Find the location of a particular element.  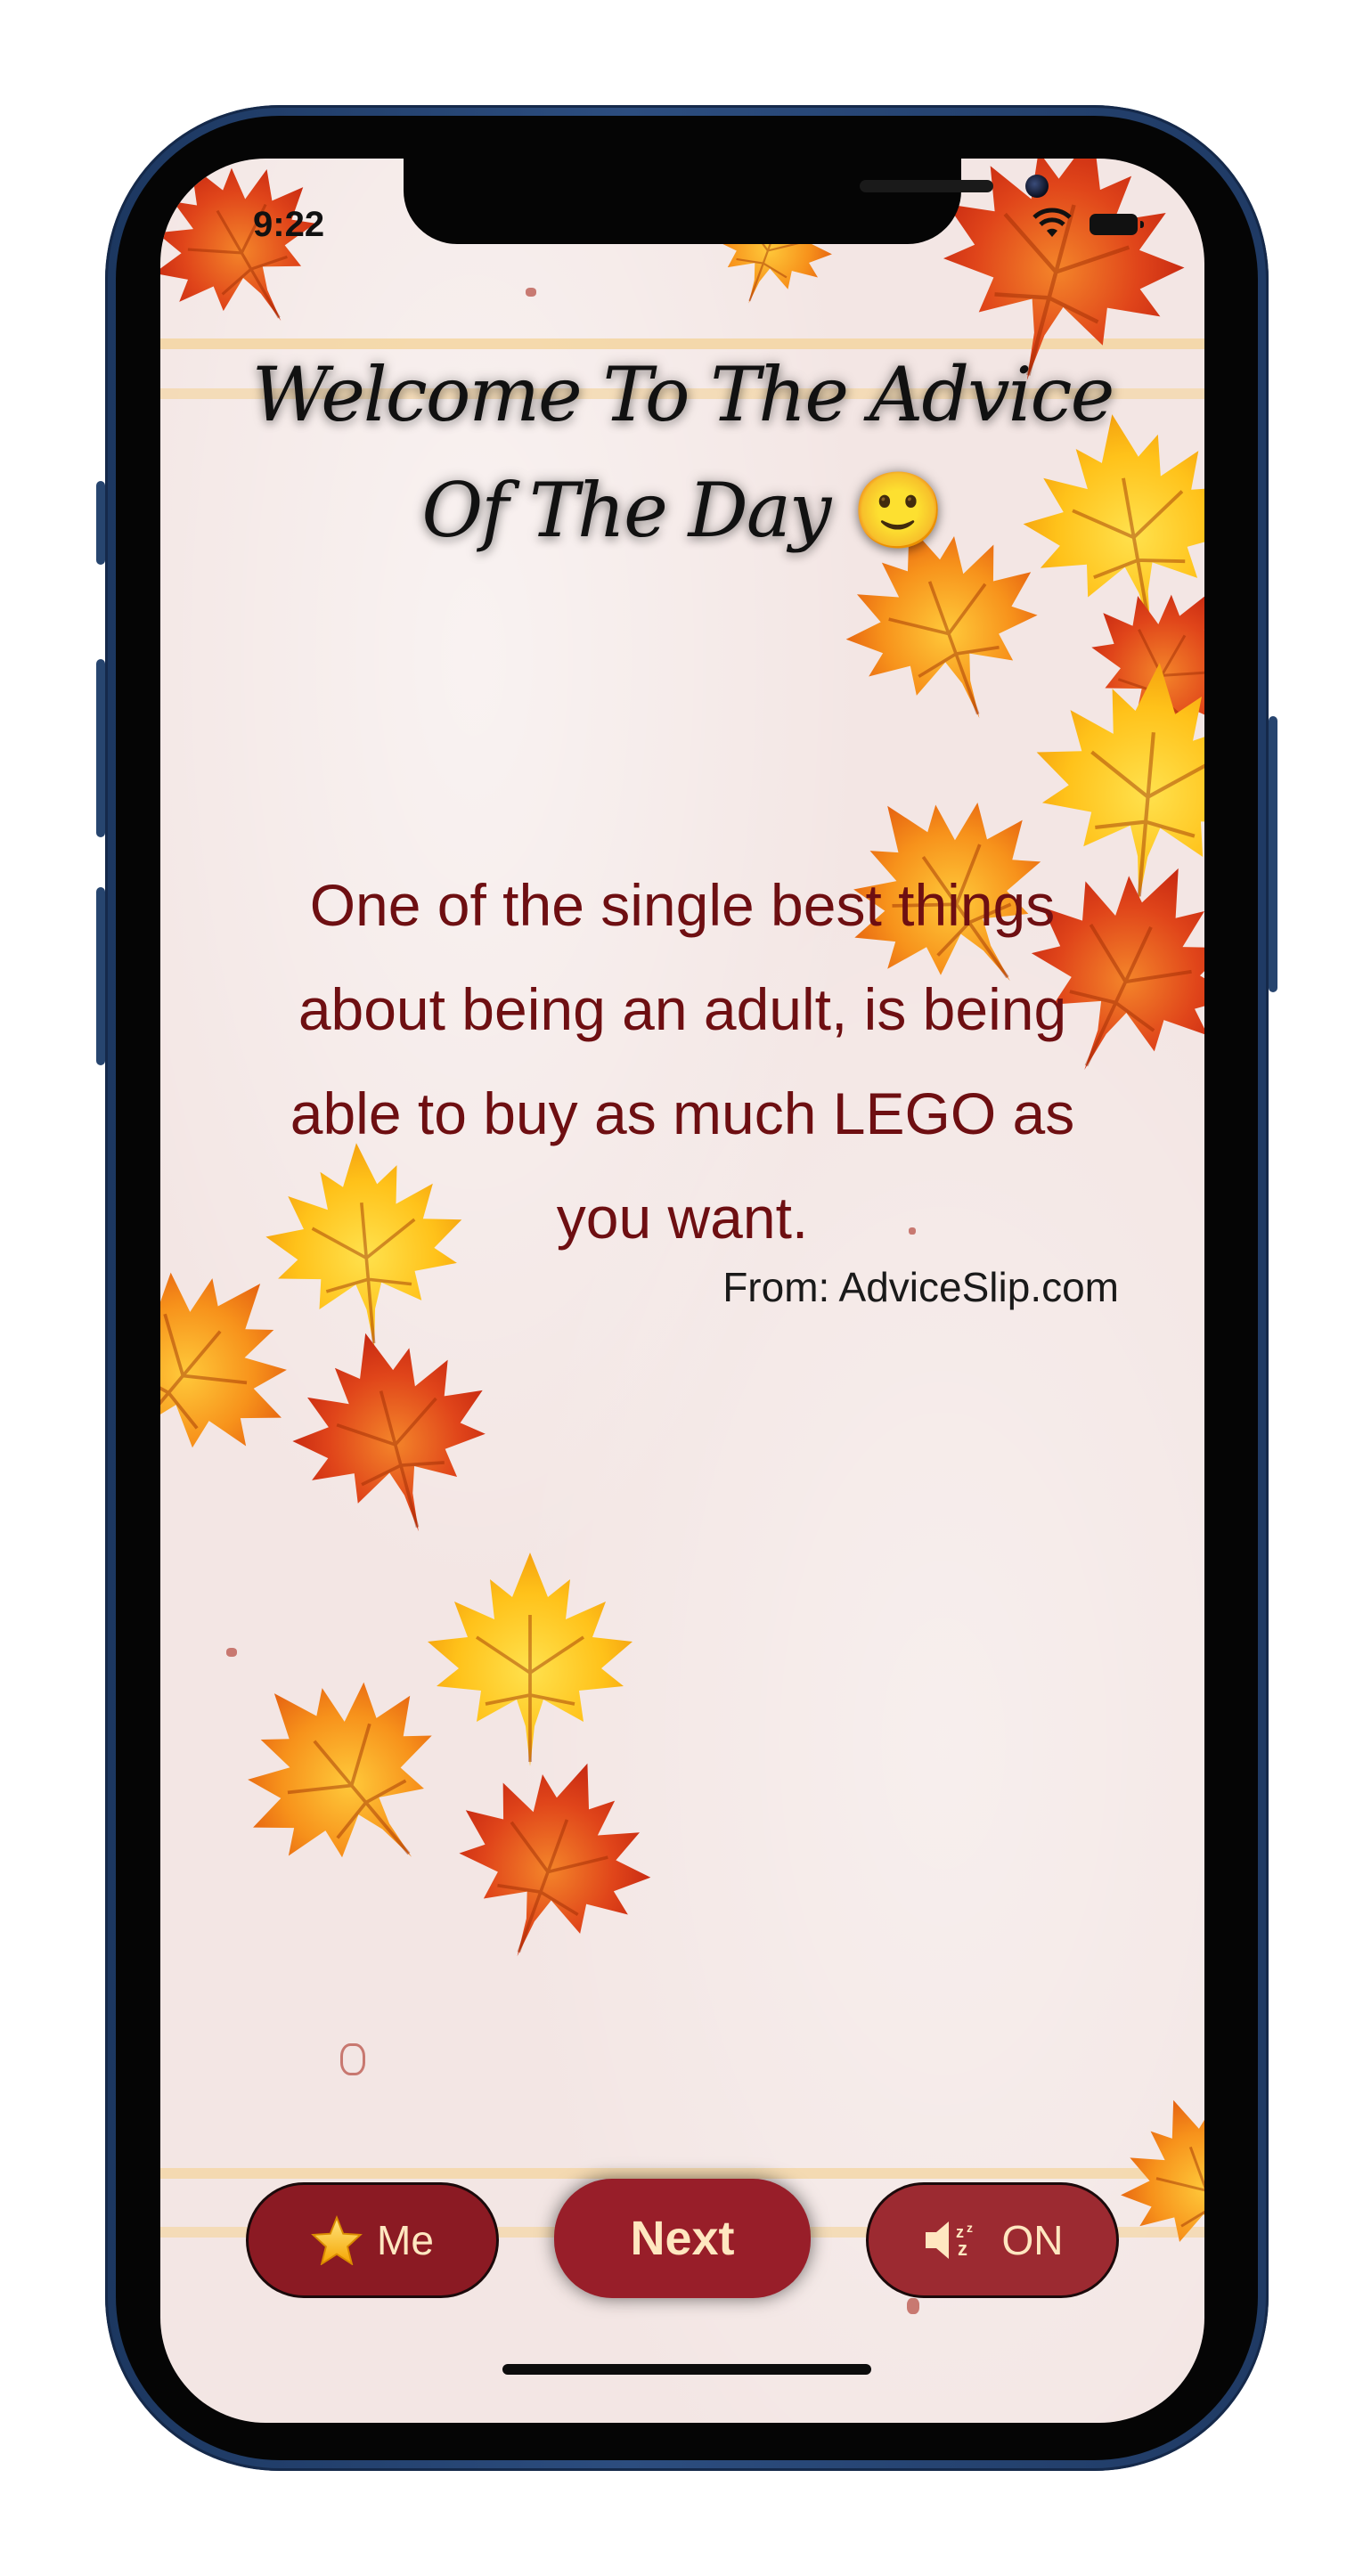

me-button-label: Me is located at coordinates (406, 2240).